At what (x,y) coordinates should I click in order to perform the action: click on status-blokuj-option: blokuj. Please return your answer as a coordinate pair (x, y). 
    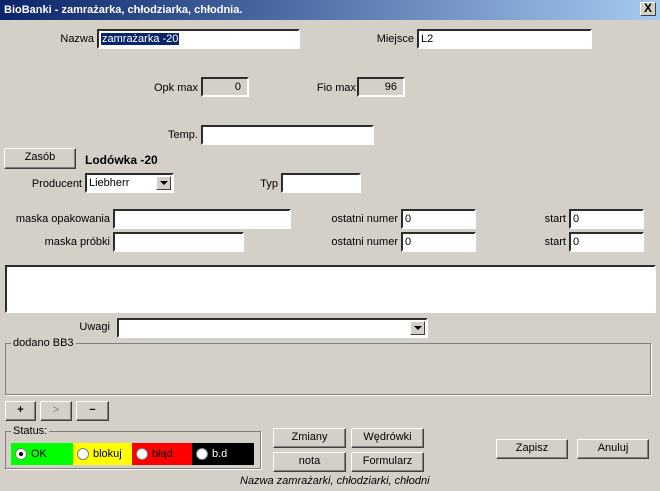
    Looking at the image, I should click on (102, 454).